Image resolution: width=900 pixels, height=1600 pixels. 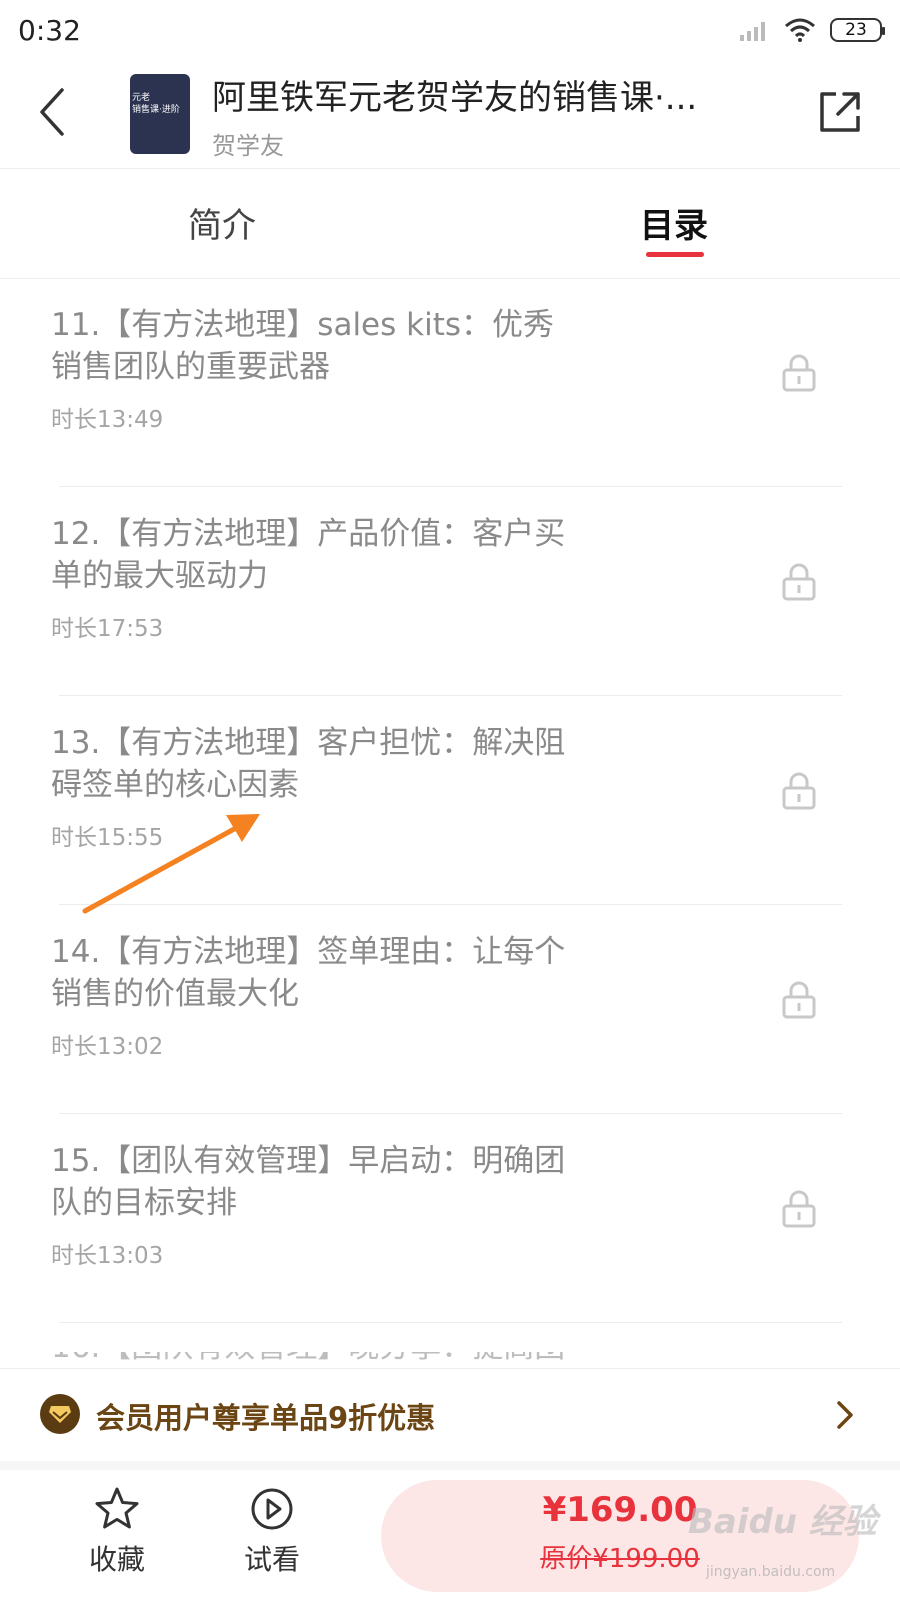 What do you see at coordinates (107, 629) in the screenshot?
I see `episode-duration: 时长17:53` at bounding box center [107, 629].